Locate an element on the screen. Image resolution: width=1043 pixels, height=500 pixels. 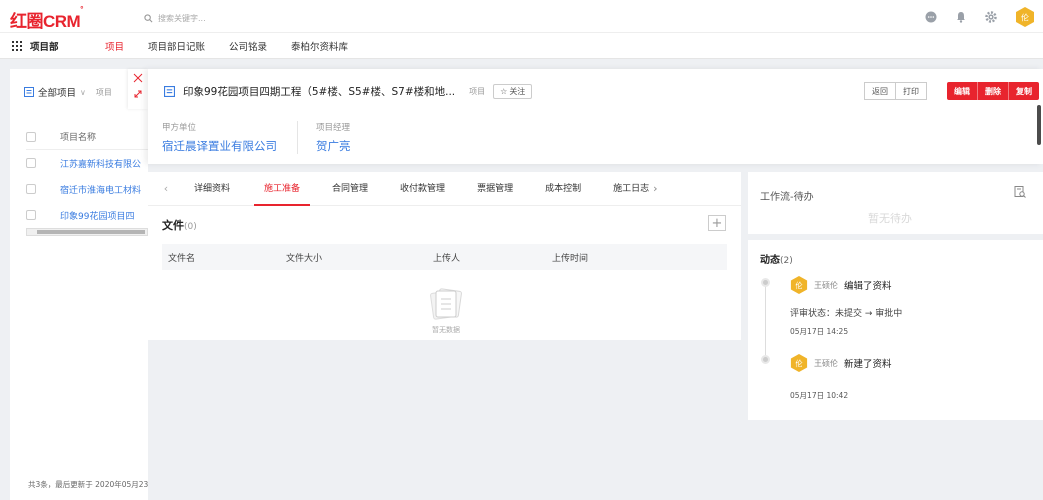
list-filter: 全部项目 ∨ 项目 is located at coordinates (68, 92).